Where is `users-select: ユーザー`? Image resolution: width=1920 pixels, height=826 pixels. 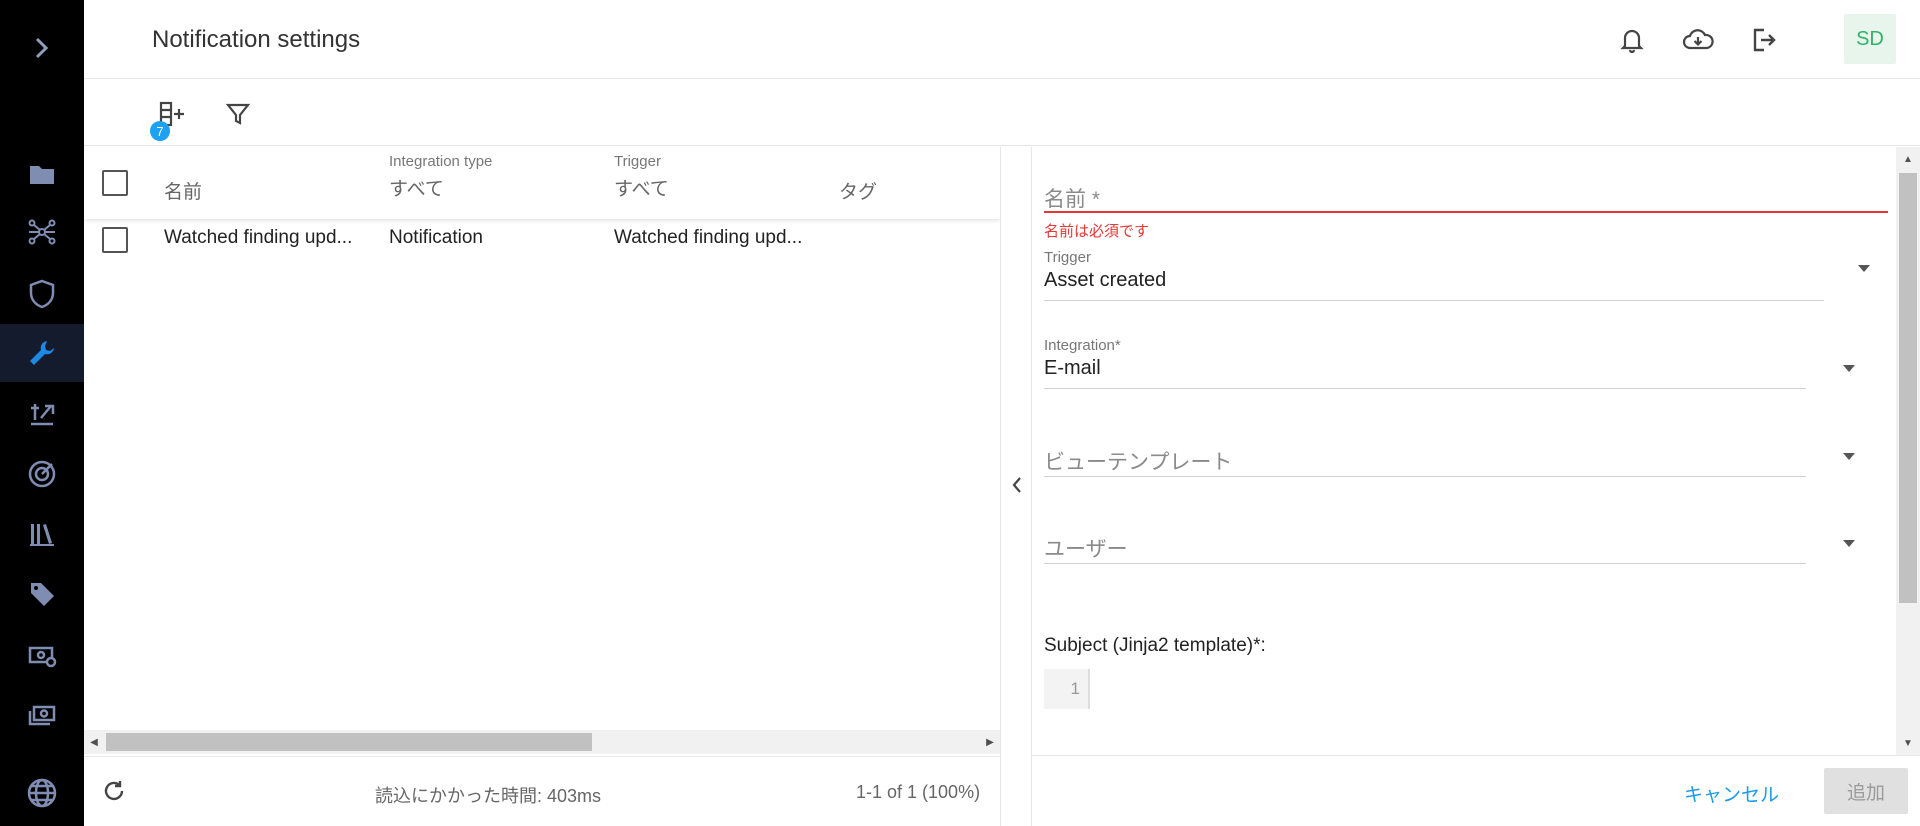
users-select: ユーザー is located at coordinates (1086, 548).